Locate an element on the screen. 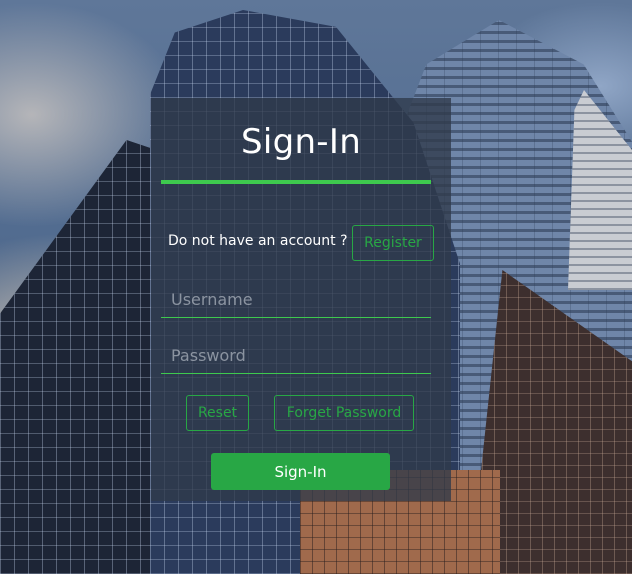  register-button: Register is located at coordinates (393, 243).